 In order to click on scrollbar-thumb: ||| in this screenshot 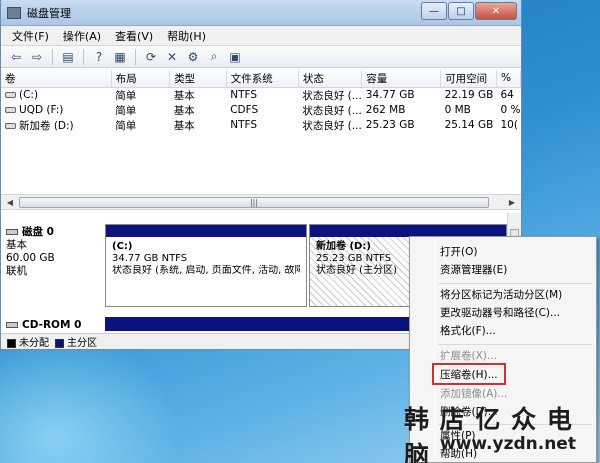, I will do `click(254, 202)`.